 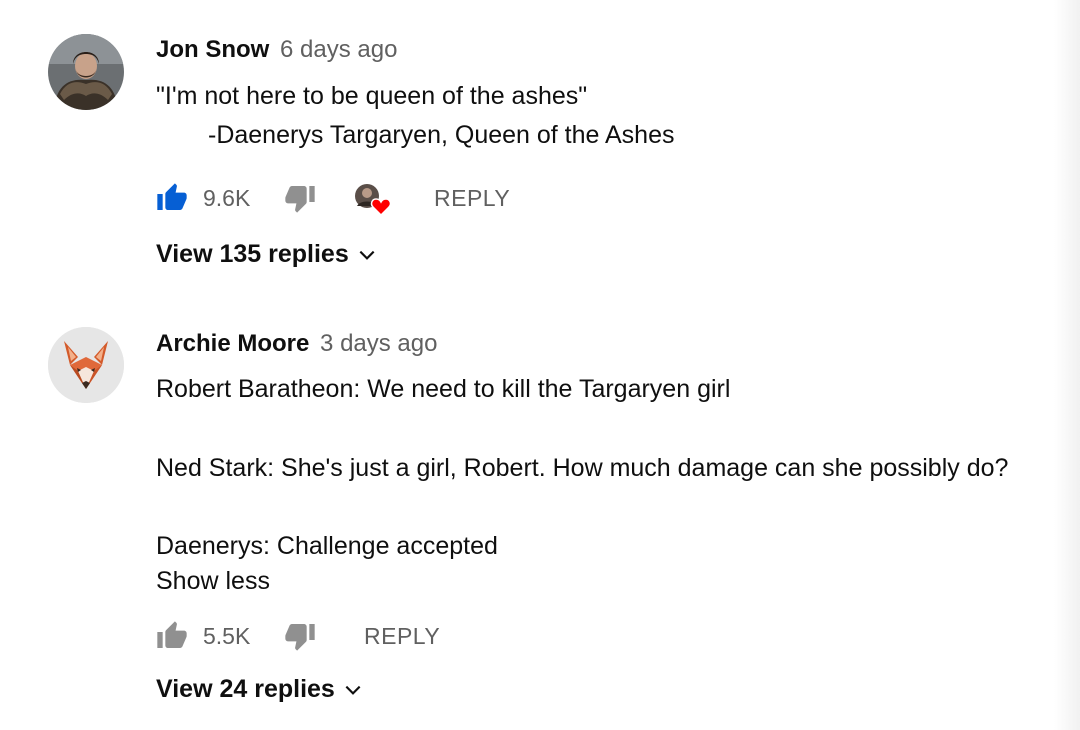 I want to click on view-replies-button: View 24 replies, so click(x=259, y=689).